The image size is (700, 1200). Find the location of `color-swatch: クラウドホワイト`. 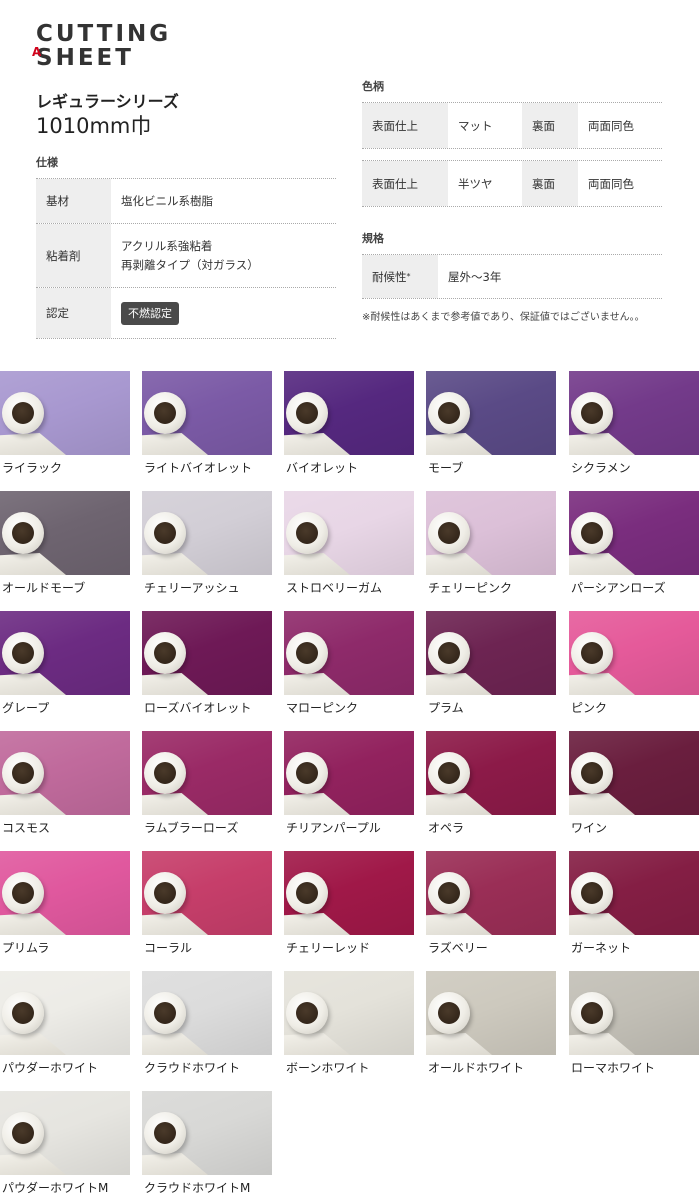

color-swatch: クラウドホワイト is located at coordinates (207, 1029).